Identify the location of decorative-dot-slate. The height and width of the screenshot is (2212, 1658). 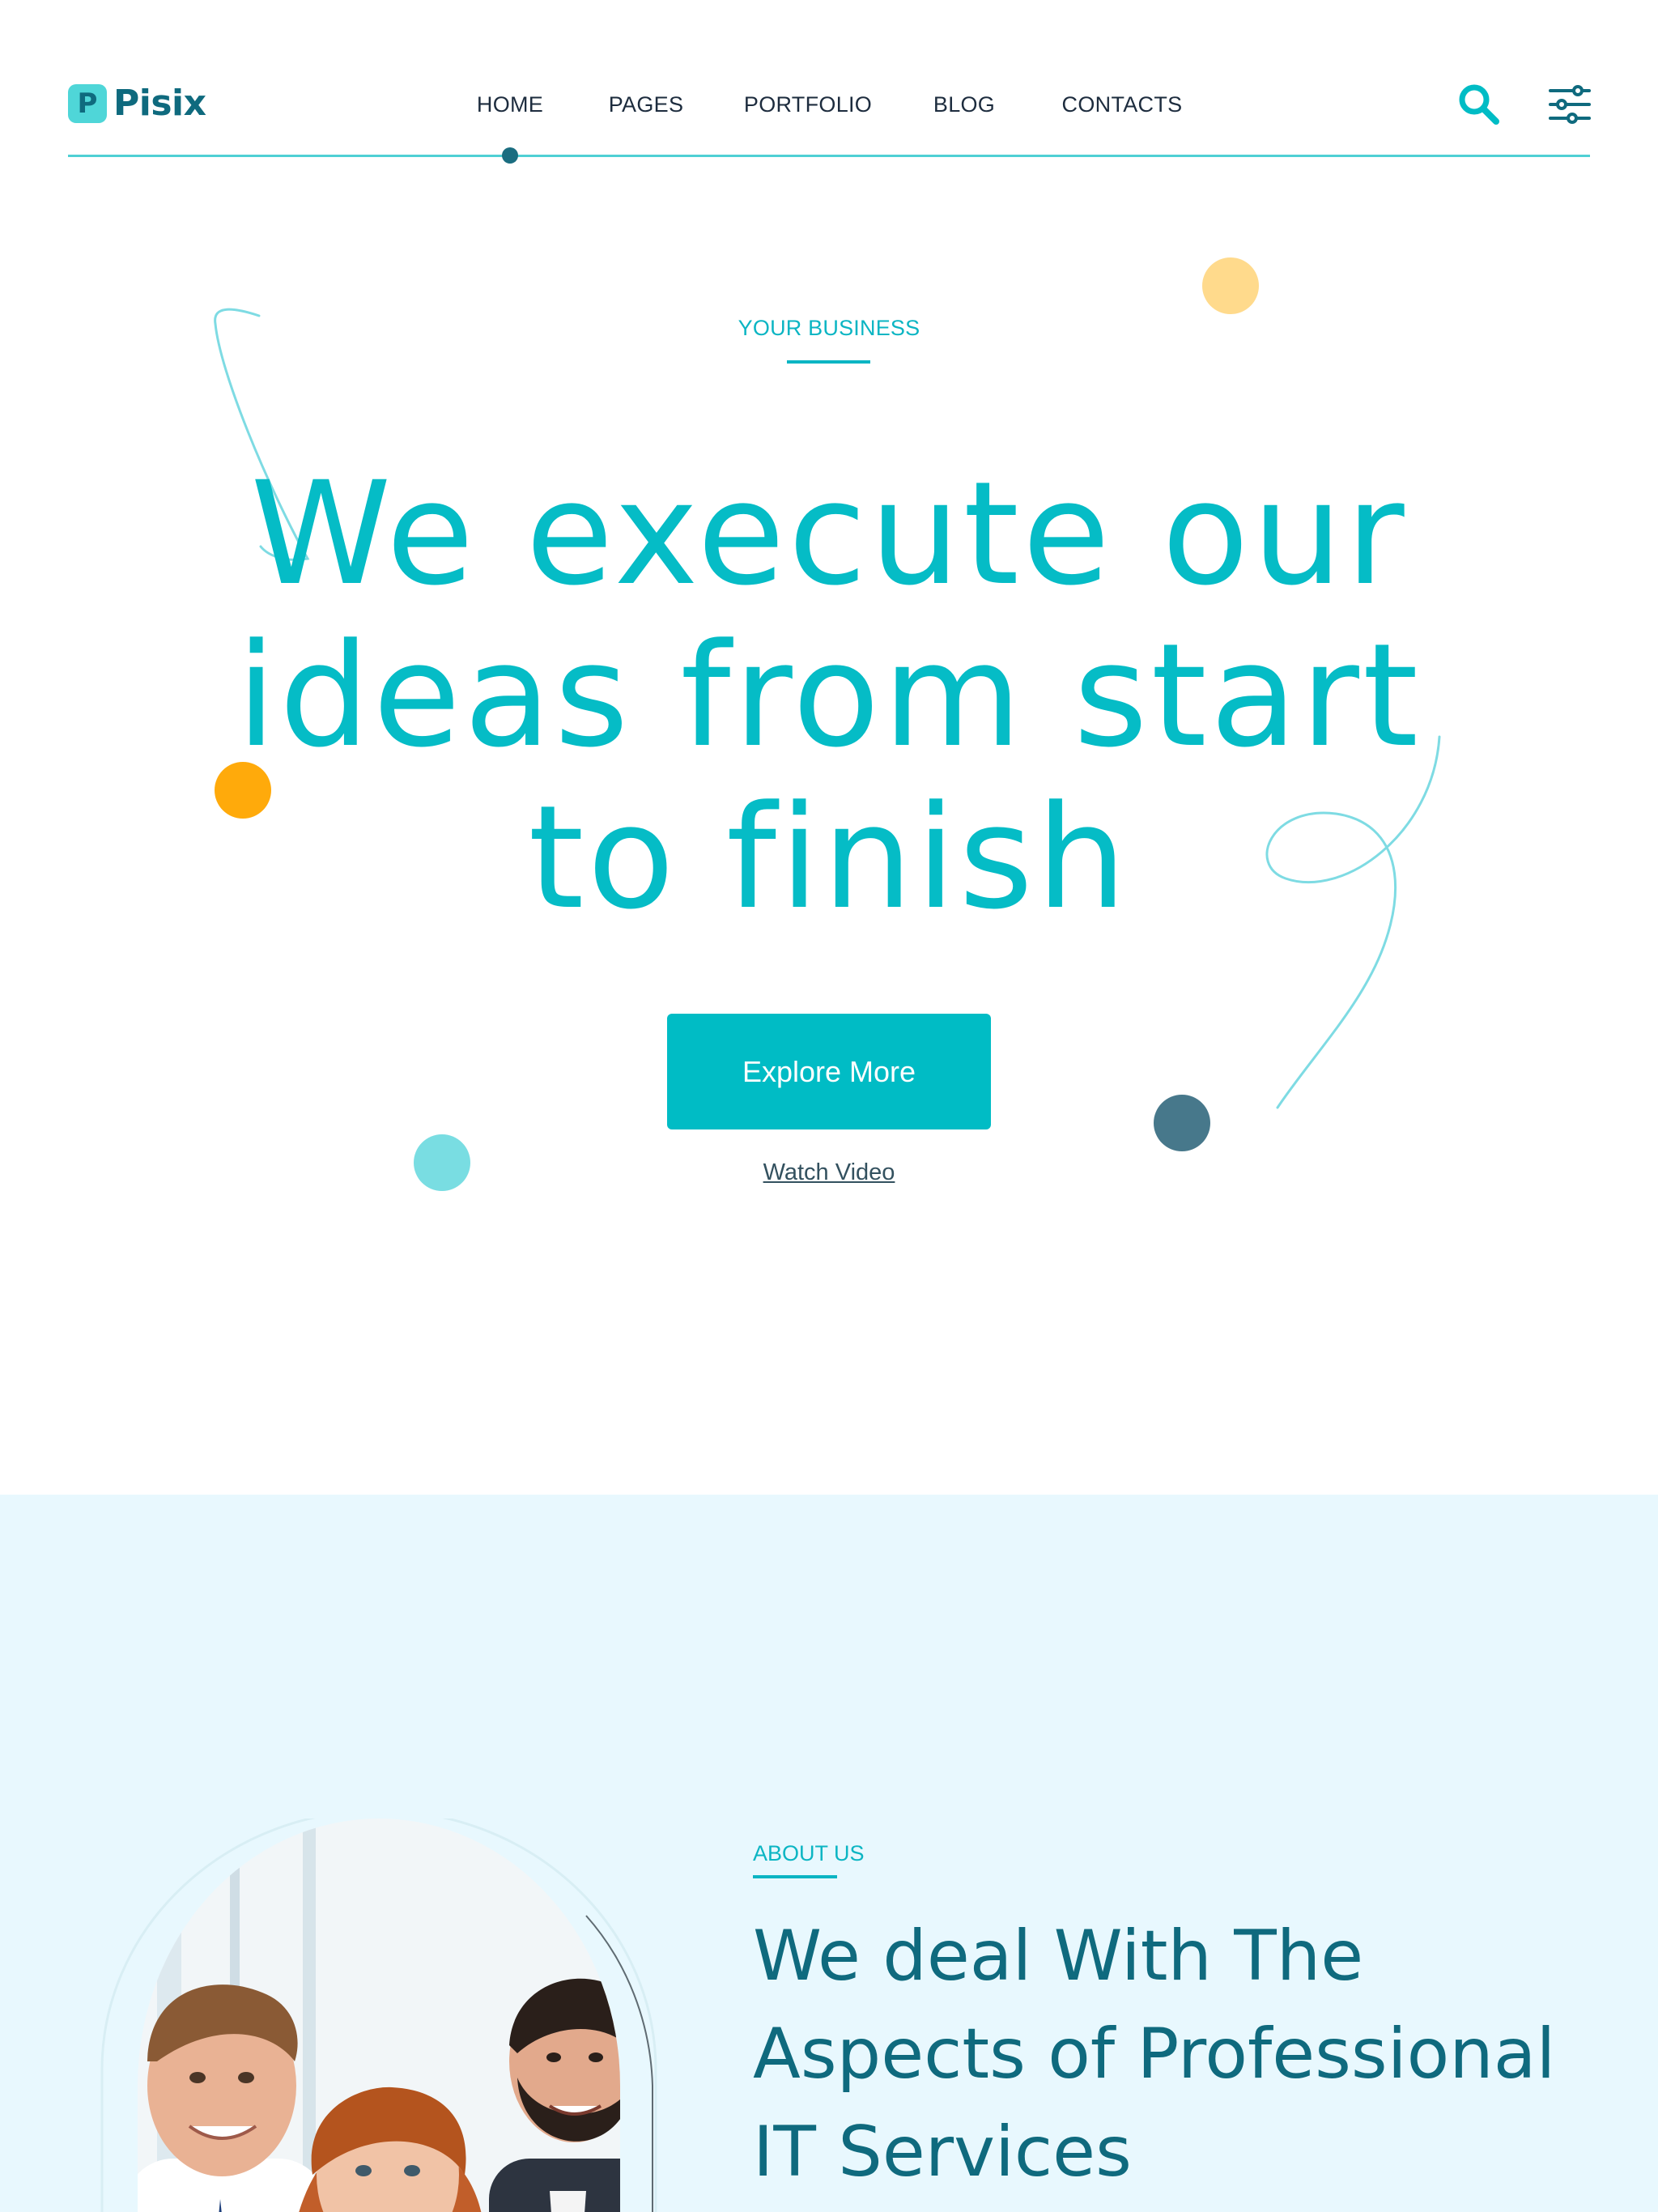
(1182, 1123).